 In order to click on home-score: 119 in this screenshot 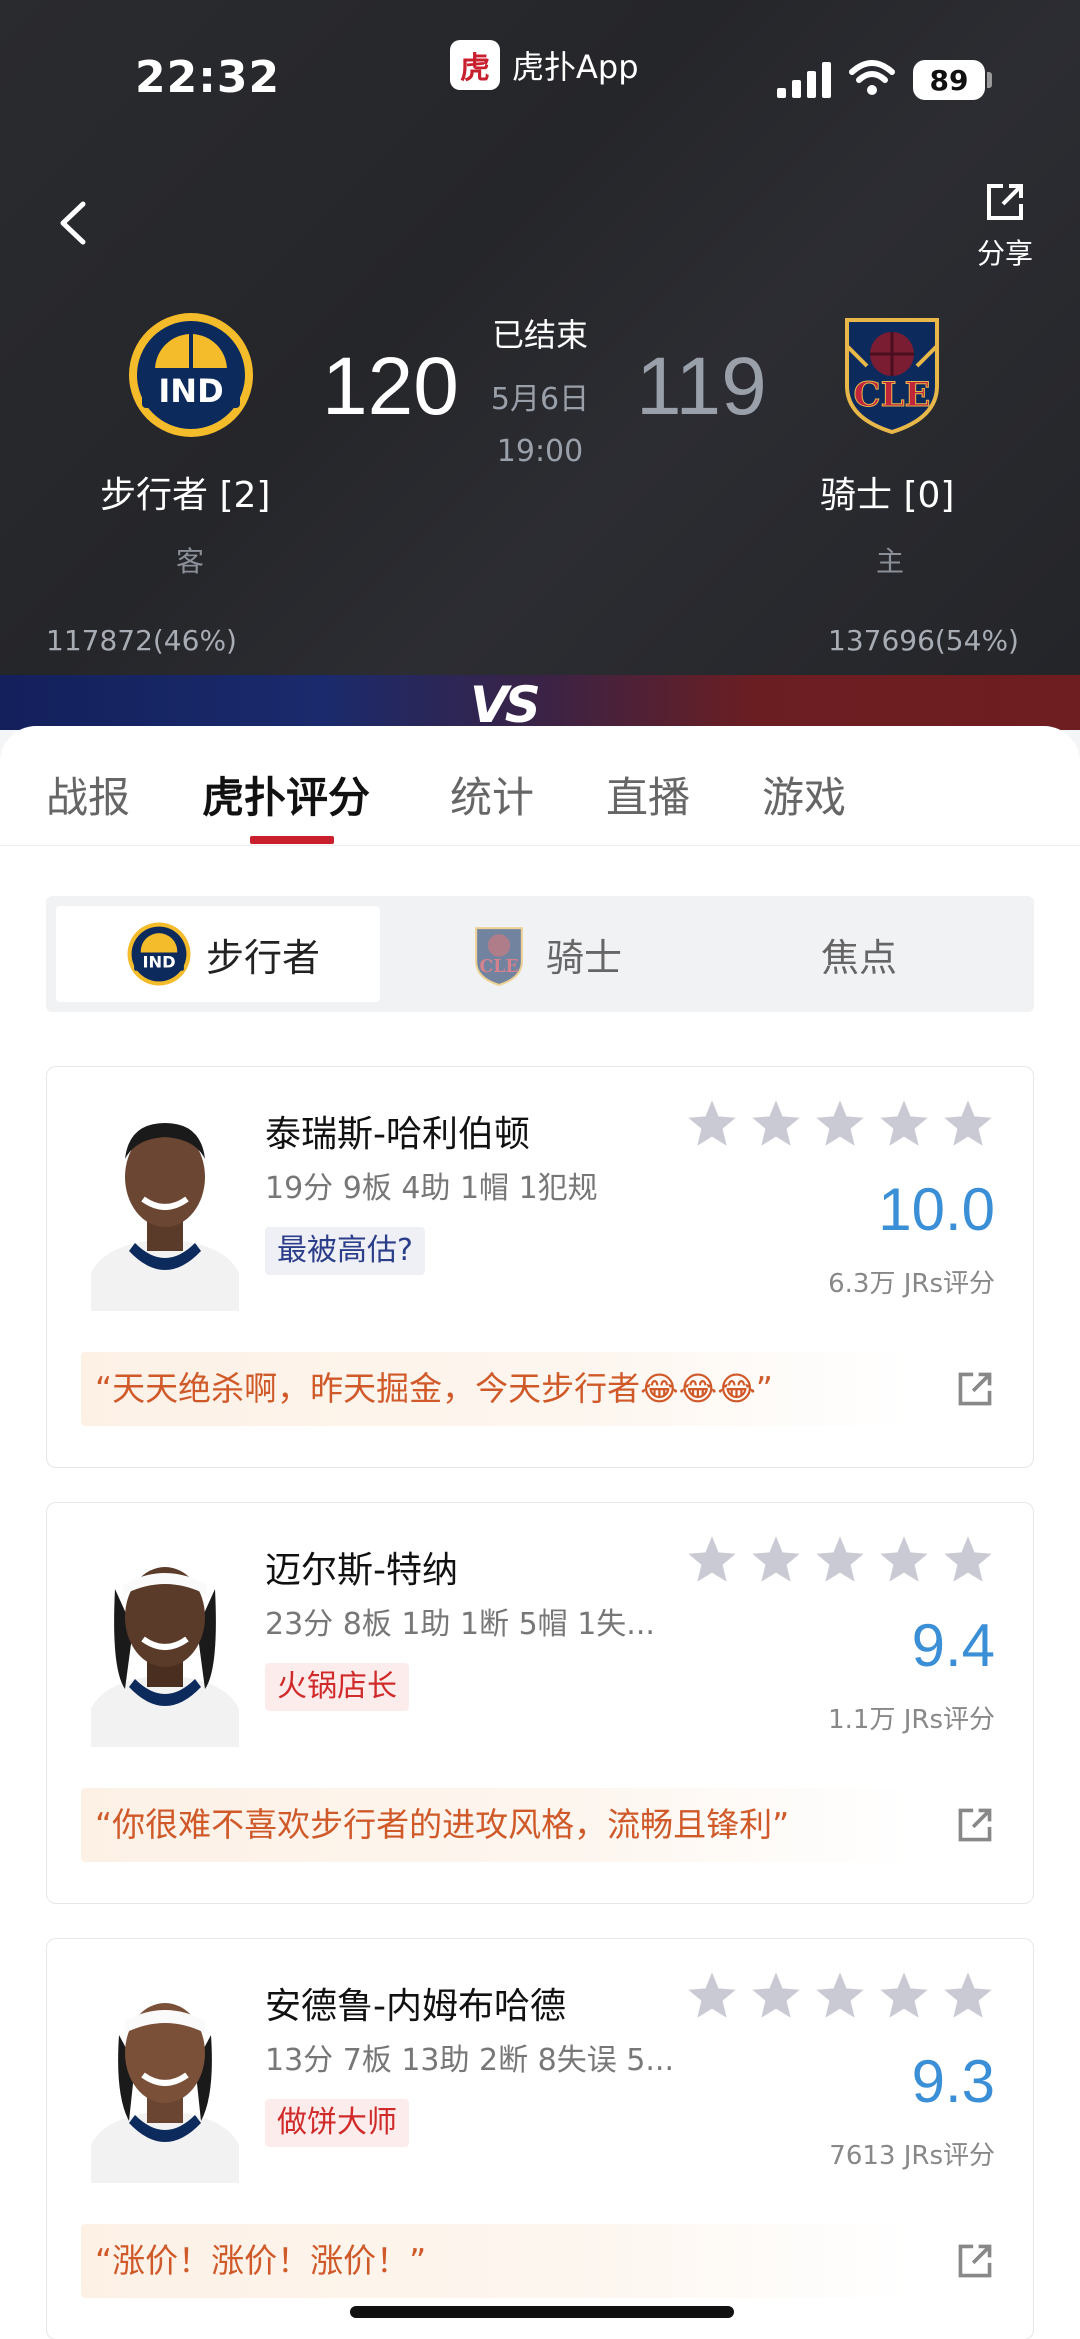, I will do `click(701, 386)`.